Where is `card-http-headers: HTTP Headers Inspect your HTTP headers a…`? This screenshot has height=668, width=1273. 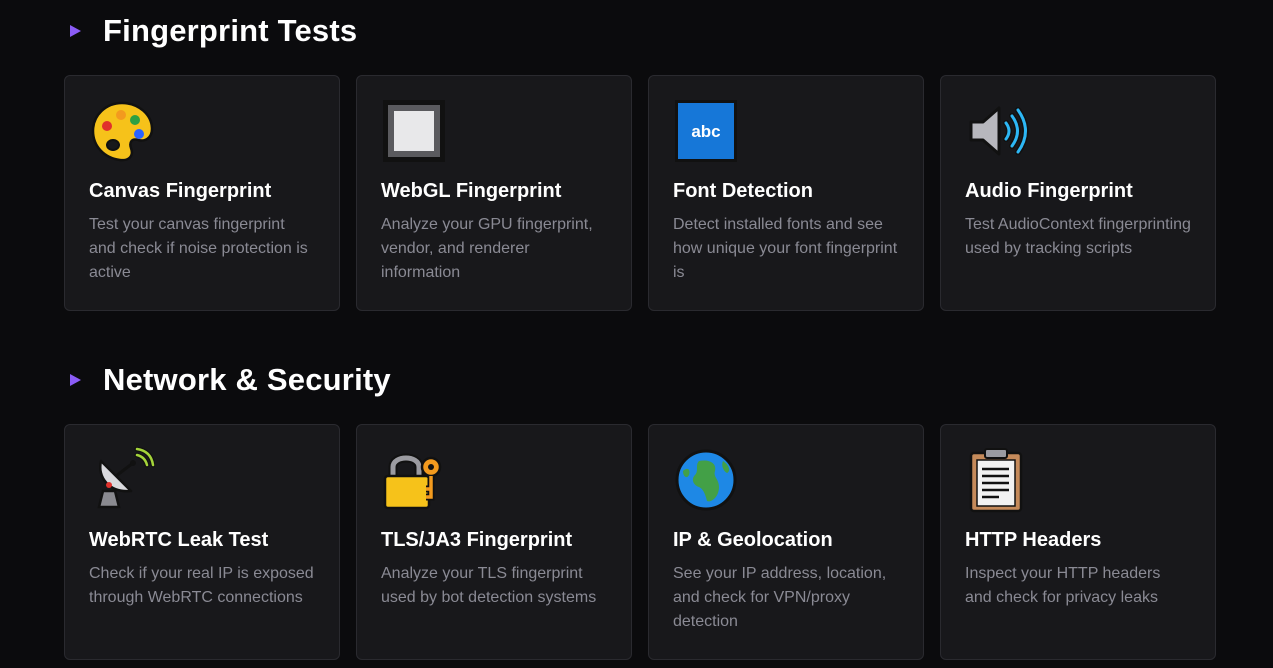
card-http-headers: HTTP Headers Inspect your HTTP headers a… is located at coordinates (1078, 542).